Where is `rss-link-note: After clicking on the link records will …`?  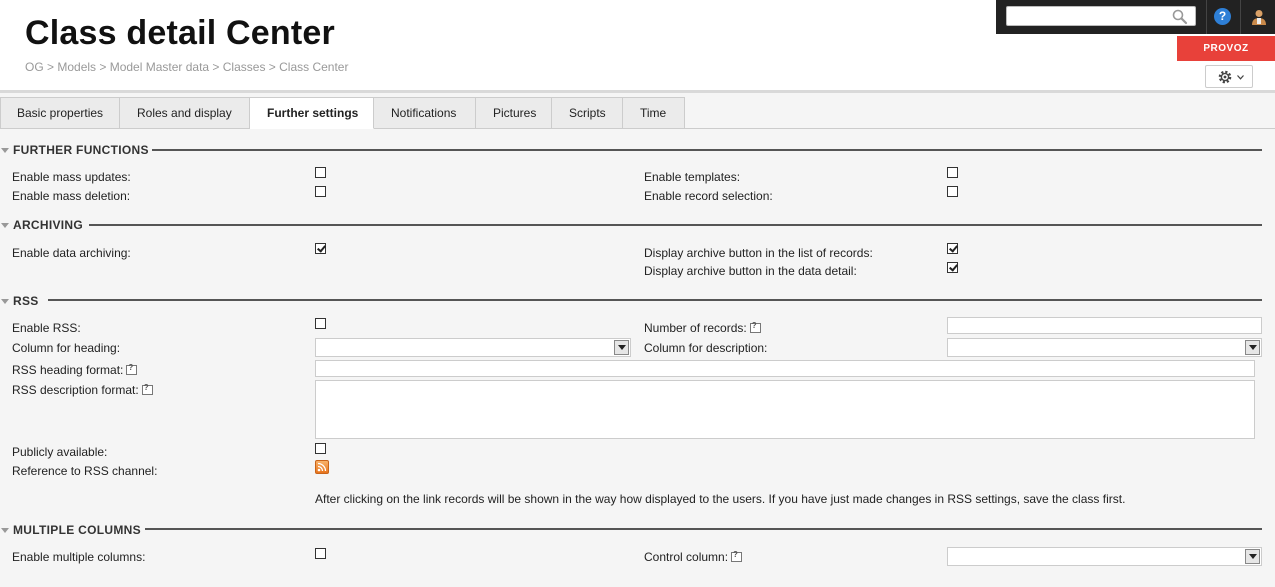
rss-link-note: After clicking on the link records will … is located at coordinates (720, 499).